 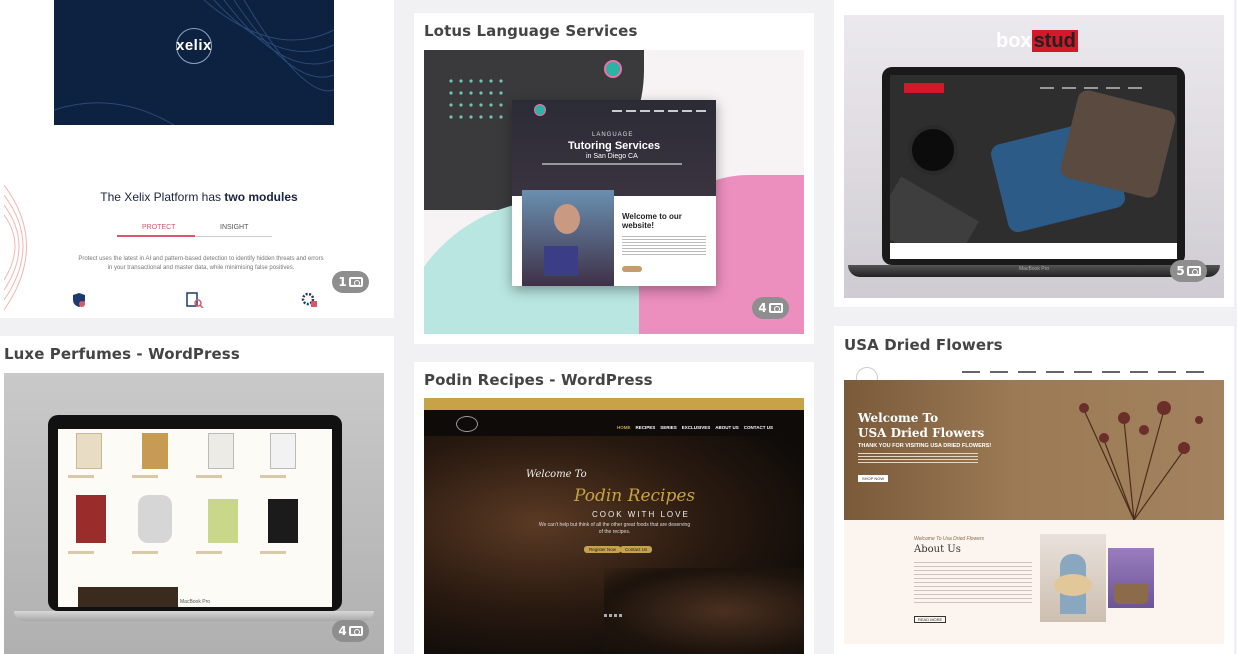 What do you see at coordinates (195, 518) in the screenshot?
I see `perfume-grid` at bounding box center [195, 518].